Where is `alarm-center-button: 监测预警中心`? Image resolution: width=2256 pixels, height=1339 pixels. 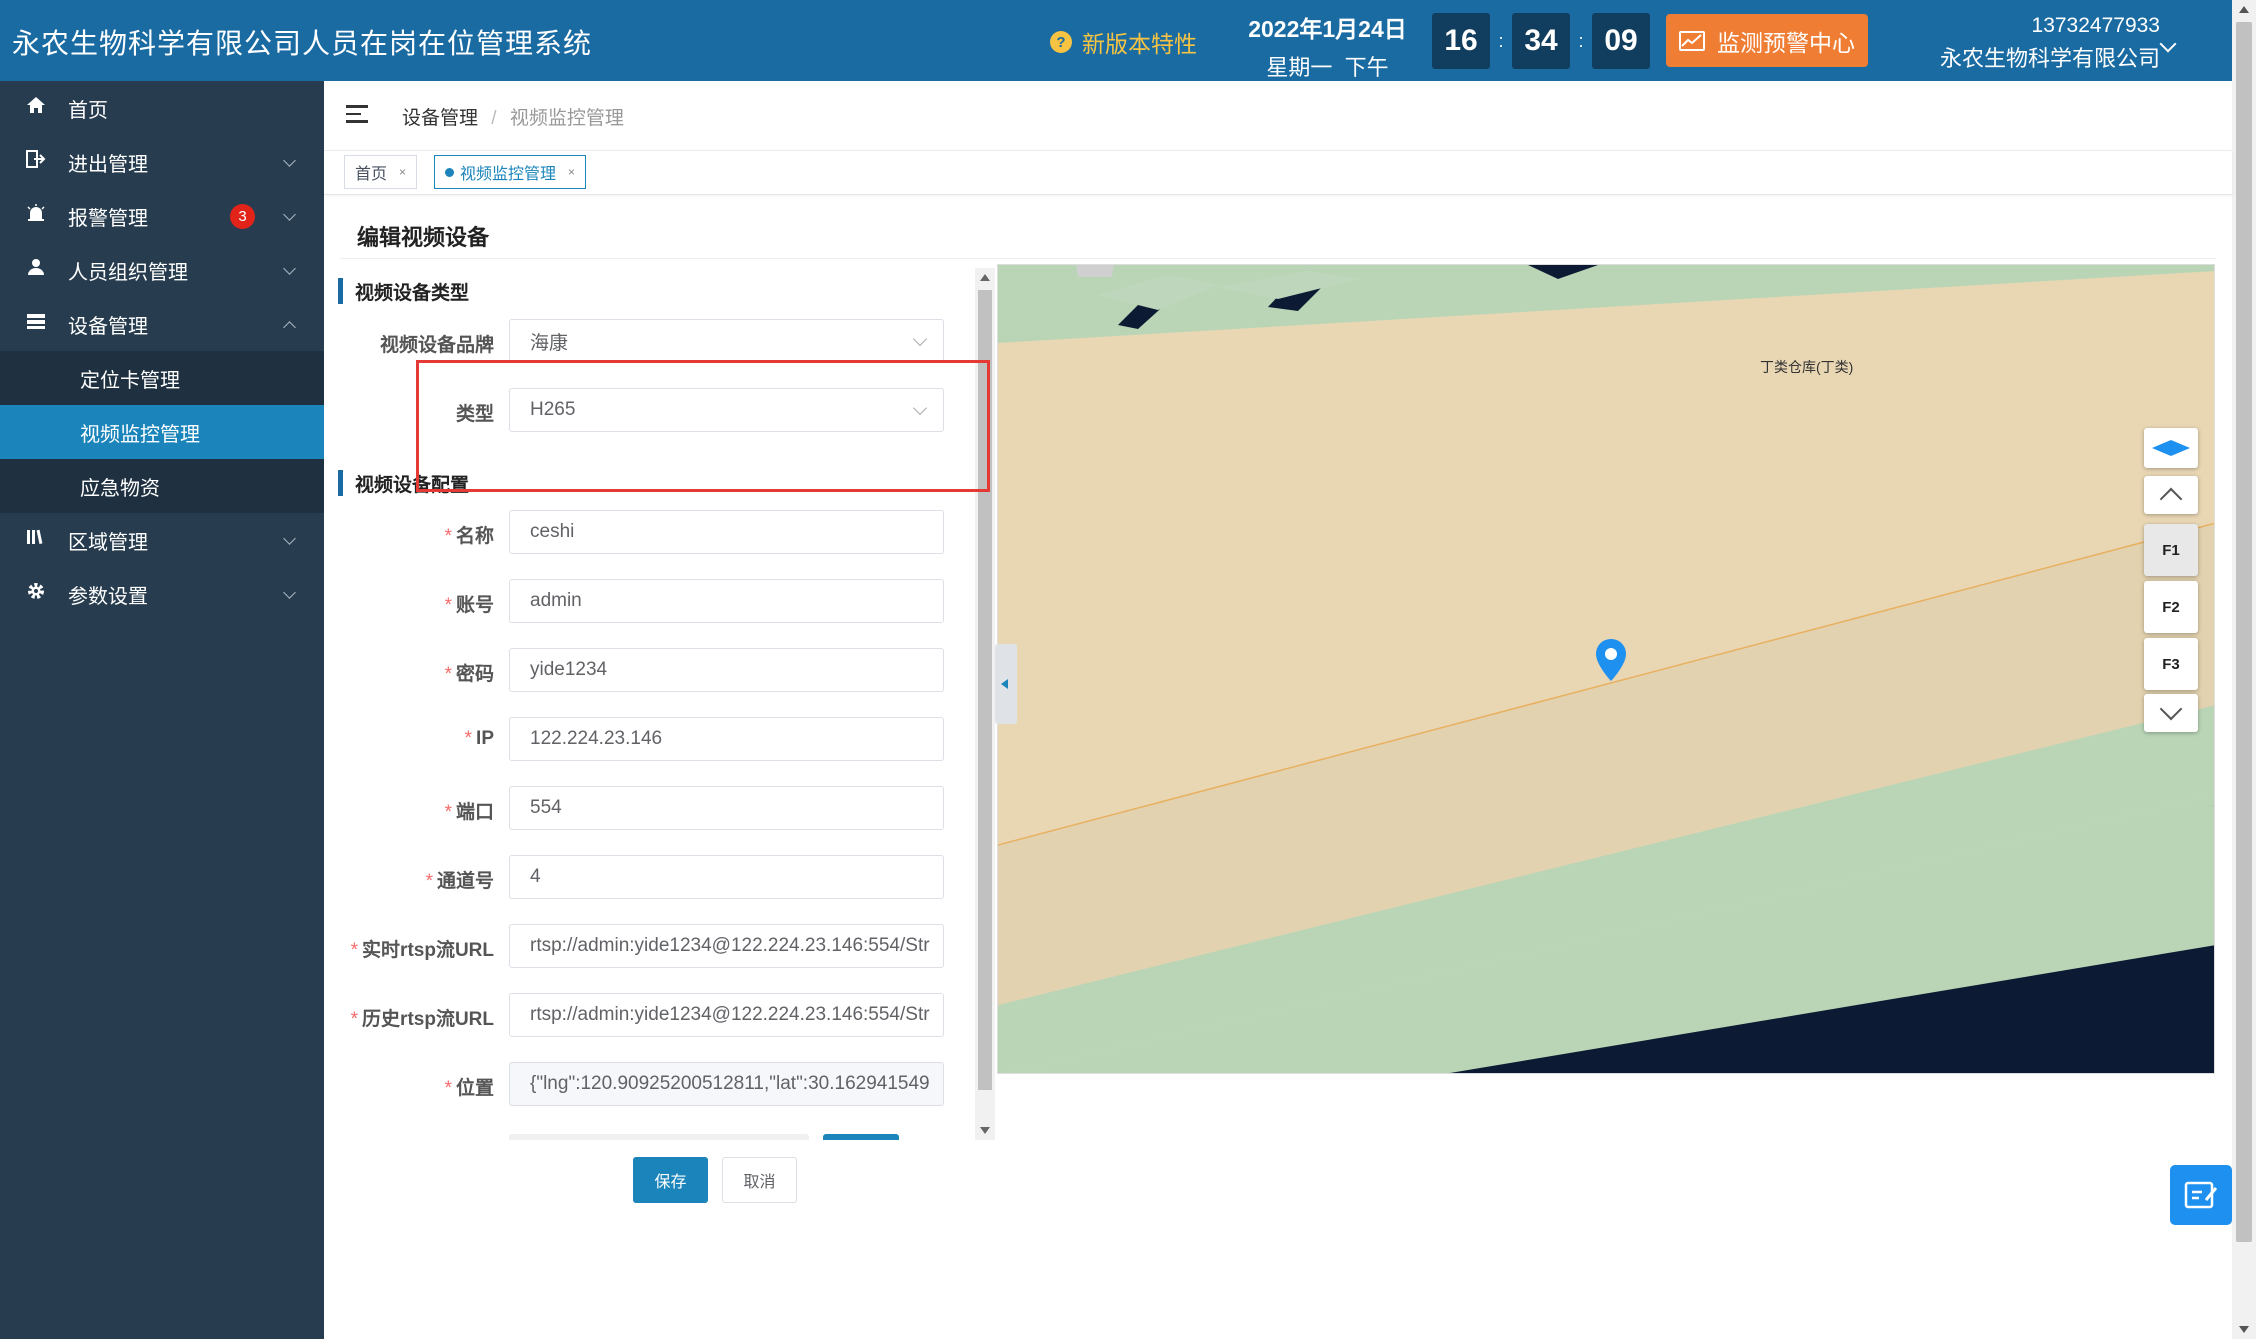 alarm-center-button: 监测预警中心 is located at coordinates (1767, 40).